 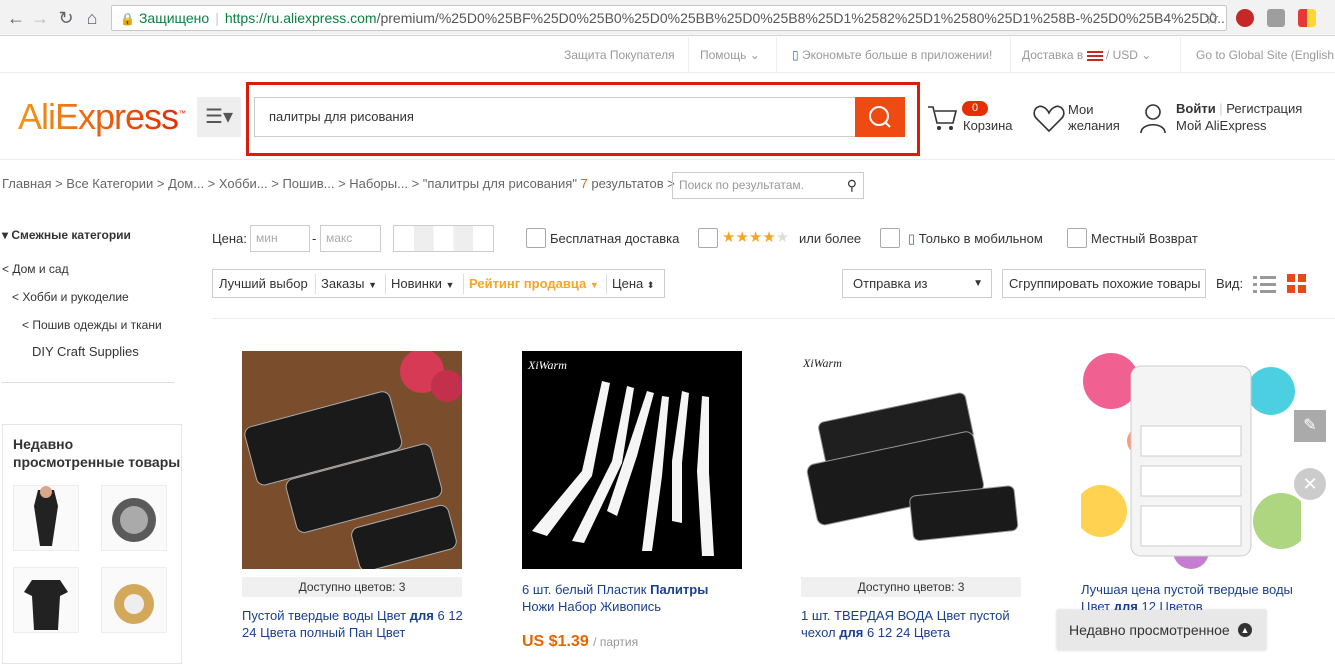 I want to click on result-count: 7, so click(x=584, y=183).